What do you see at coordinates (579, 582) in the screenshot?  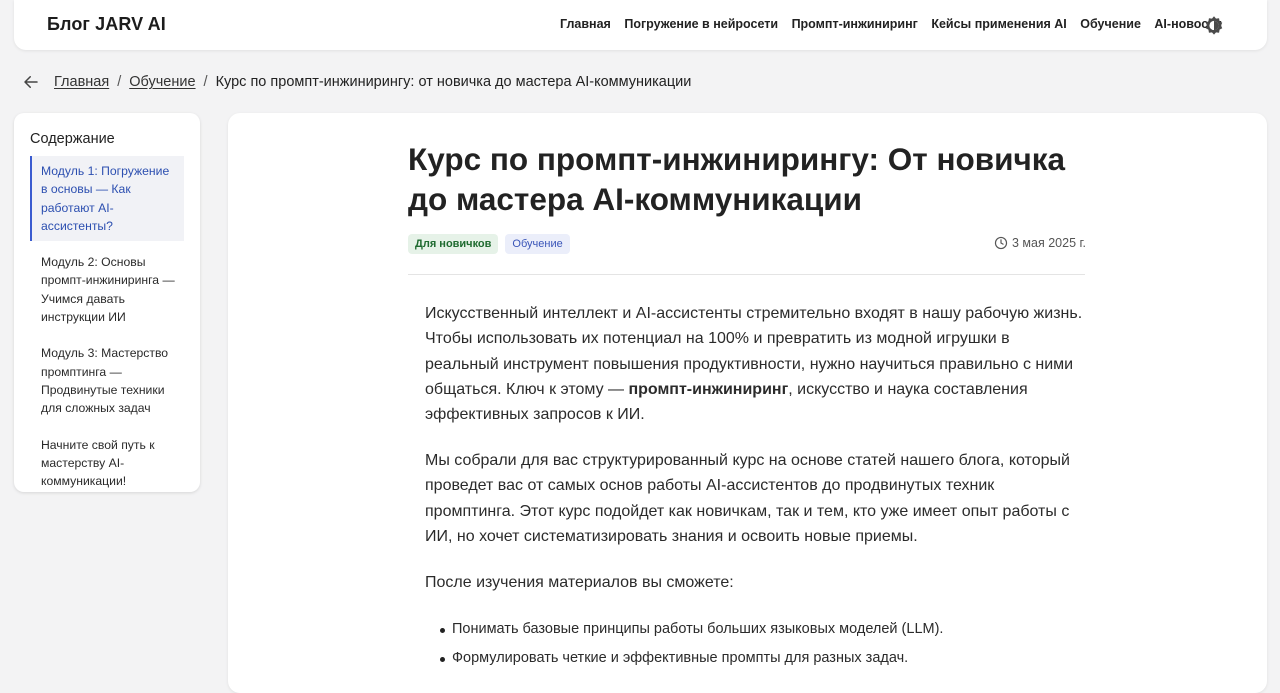 I see `paragraph-outcomes-lead: После изучения материалов вы сможете:` at bounding box center [579, 582].